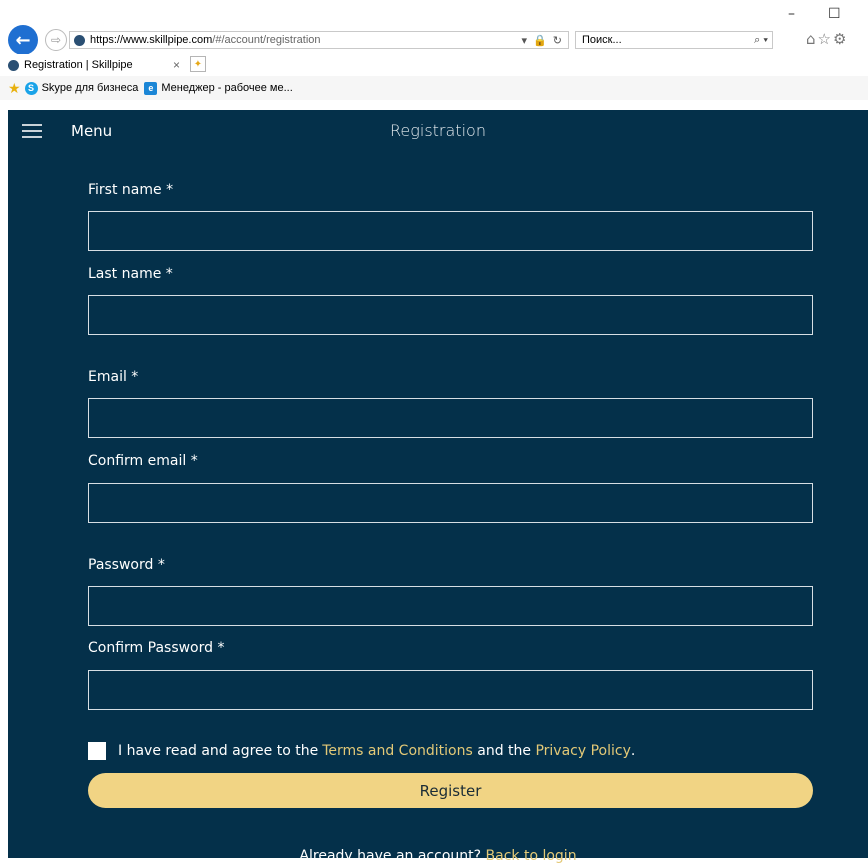  What do you see at coordinates (97, 751) in the screenshot?
I see `terms-checkbox` at bounding box center [97, 751].